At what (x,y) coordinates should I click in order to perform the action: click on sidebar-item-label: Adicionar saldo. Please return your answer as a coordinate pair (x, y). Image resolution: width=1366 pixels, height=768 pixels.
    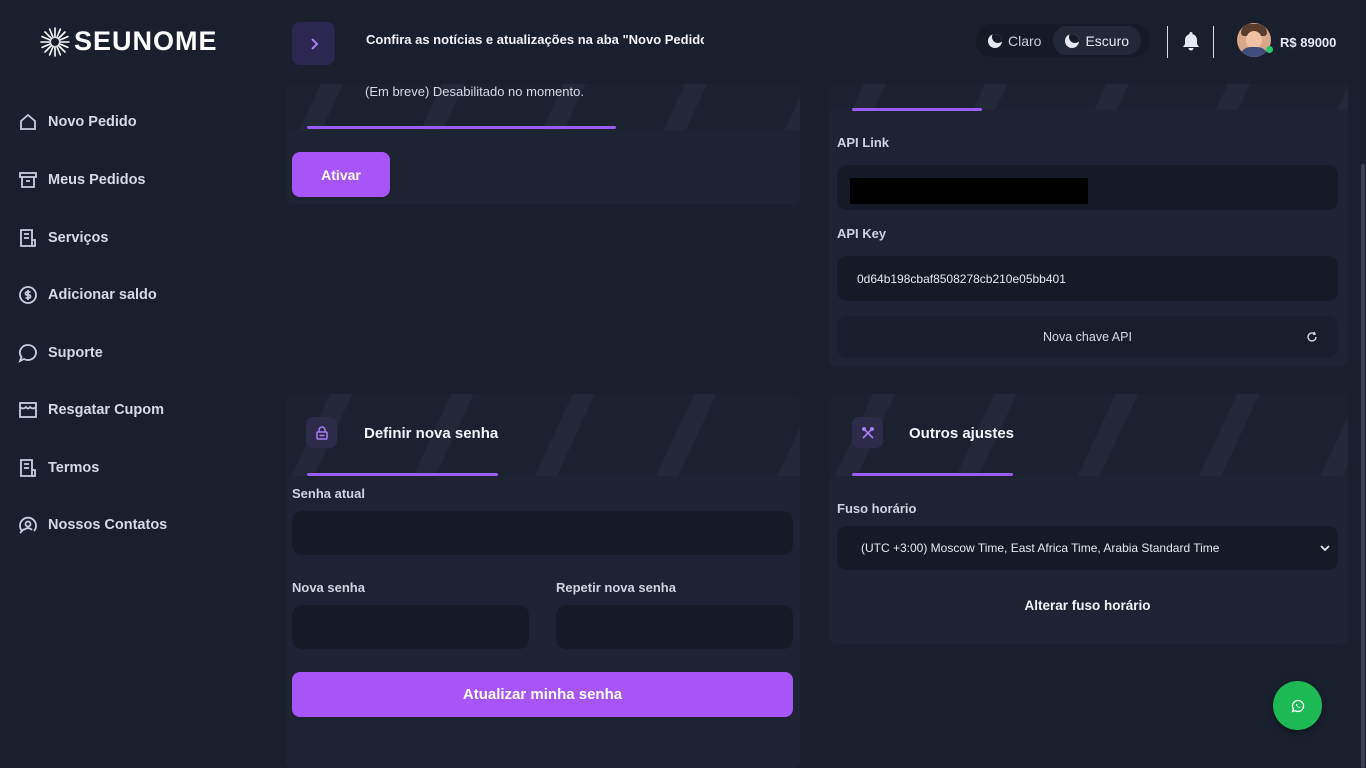
    Looking at the image, I should click on (102, 295).